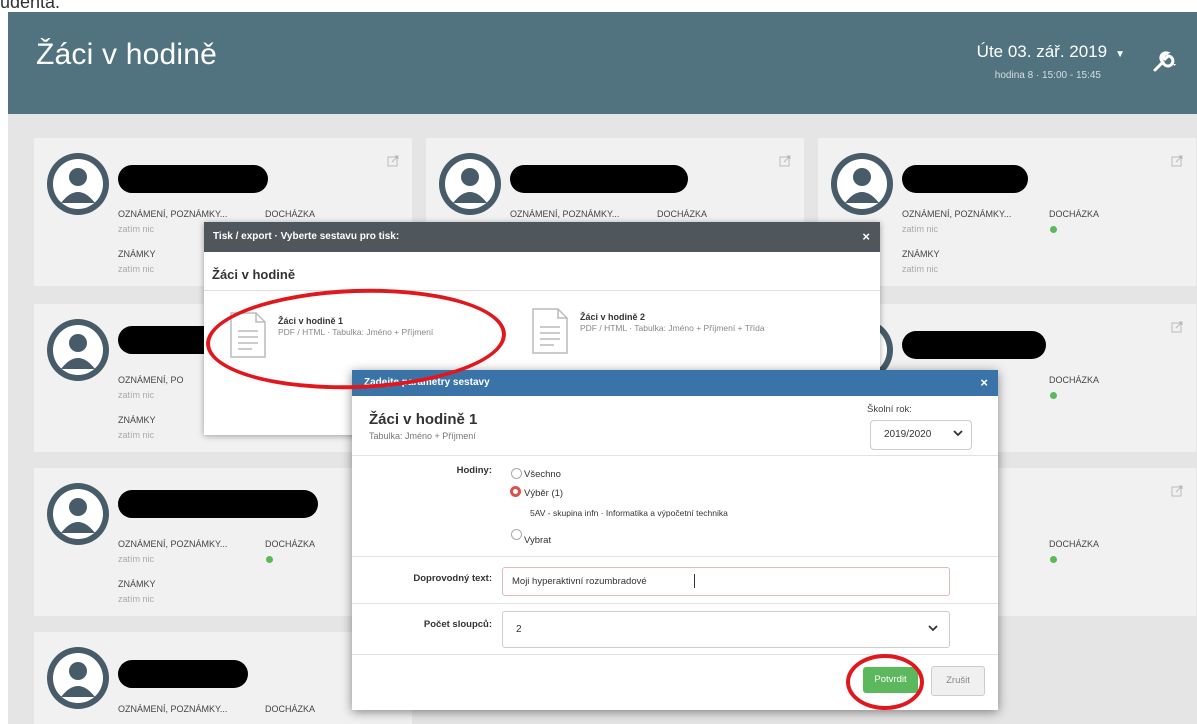 This screenshot has width=1197, height=724. What do you see at coordinates (515, 491) in the screenshot?
I see `radio-selection` at bounding box center [515, 491].